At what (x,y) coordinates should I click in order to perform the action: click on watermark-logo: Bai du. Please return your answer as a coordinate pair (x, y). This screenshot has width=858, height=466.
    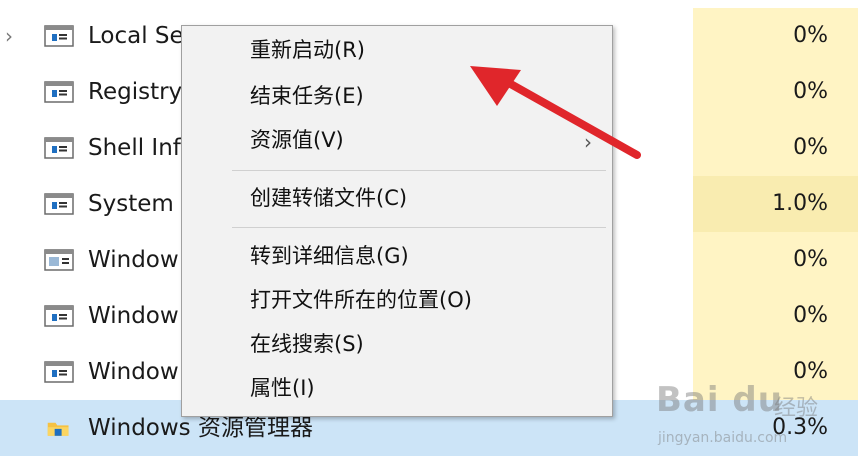
    Looking at the image, I should click on (719, 400).